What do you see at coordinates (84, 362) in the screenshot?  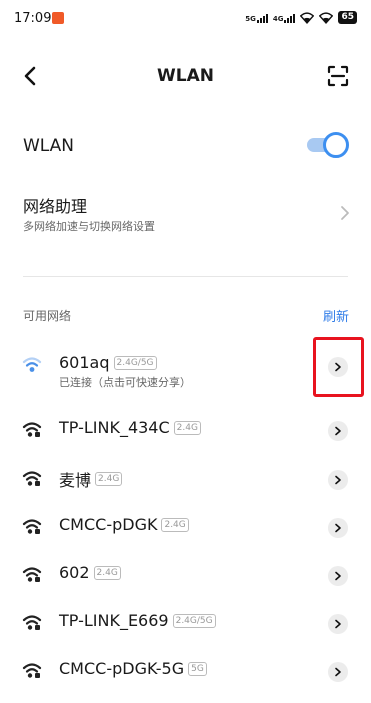 I see `network-name: 601aq` at bounding box center [84, 362].